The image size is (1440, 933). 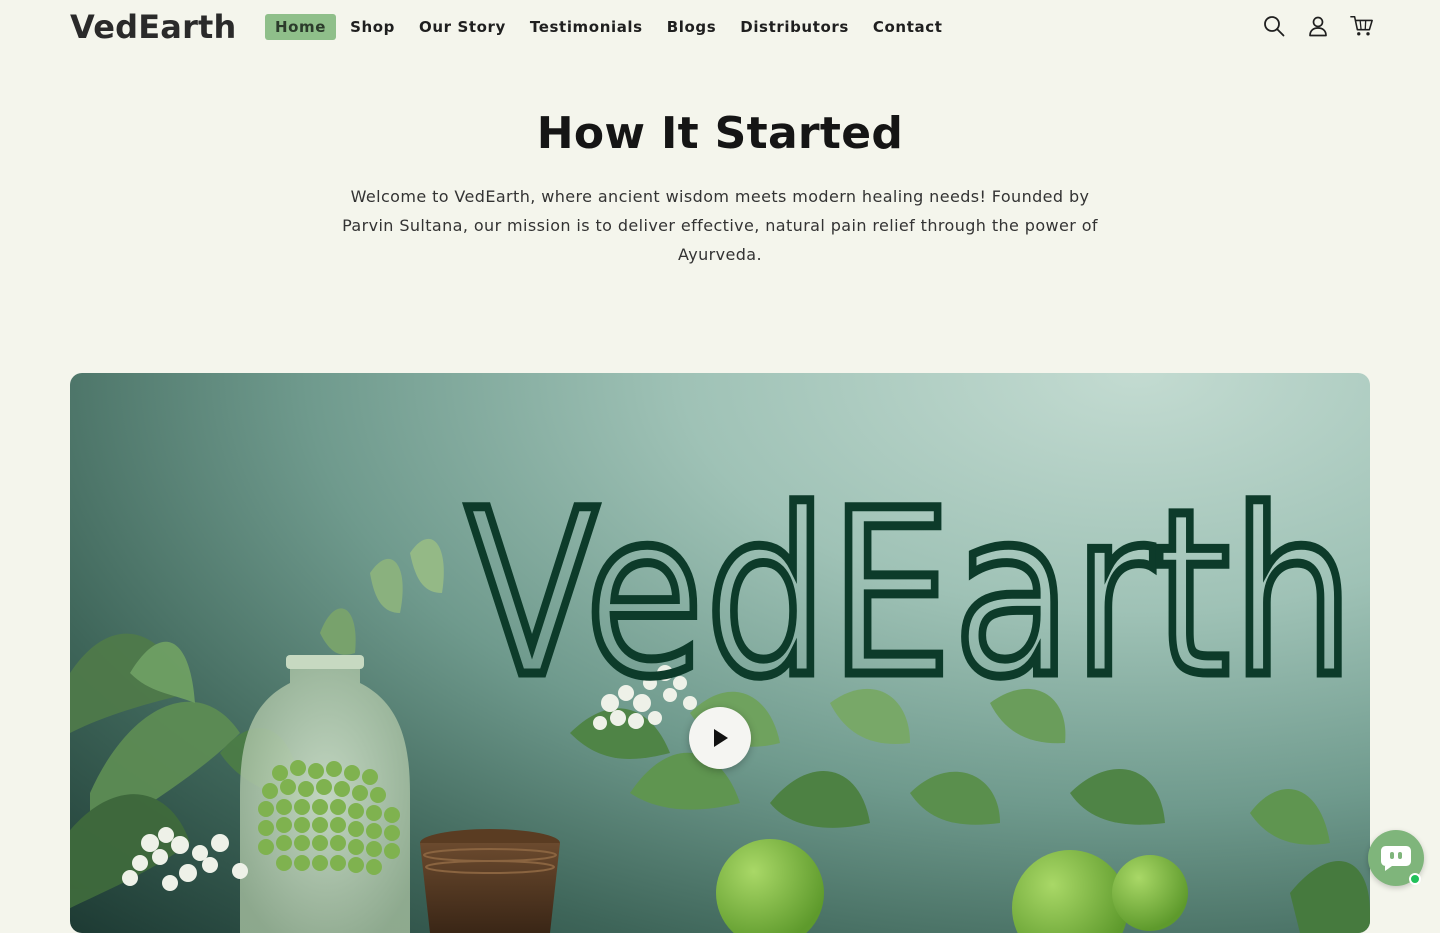 What do you see at coordinates (720, 134) in the screenshot?
I see `section-title: How It Started` at bounding box center [720, 134].